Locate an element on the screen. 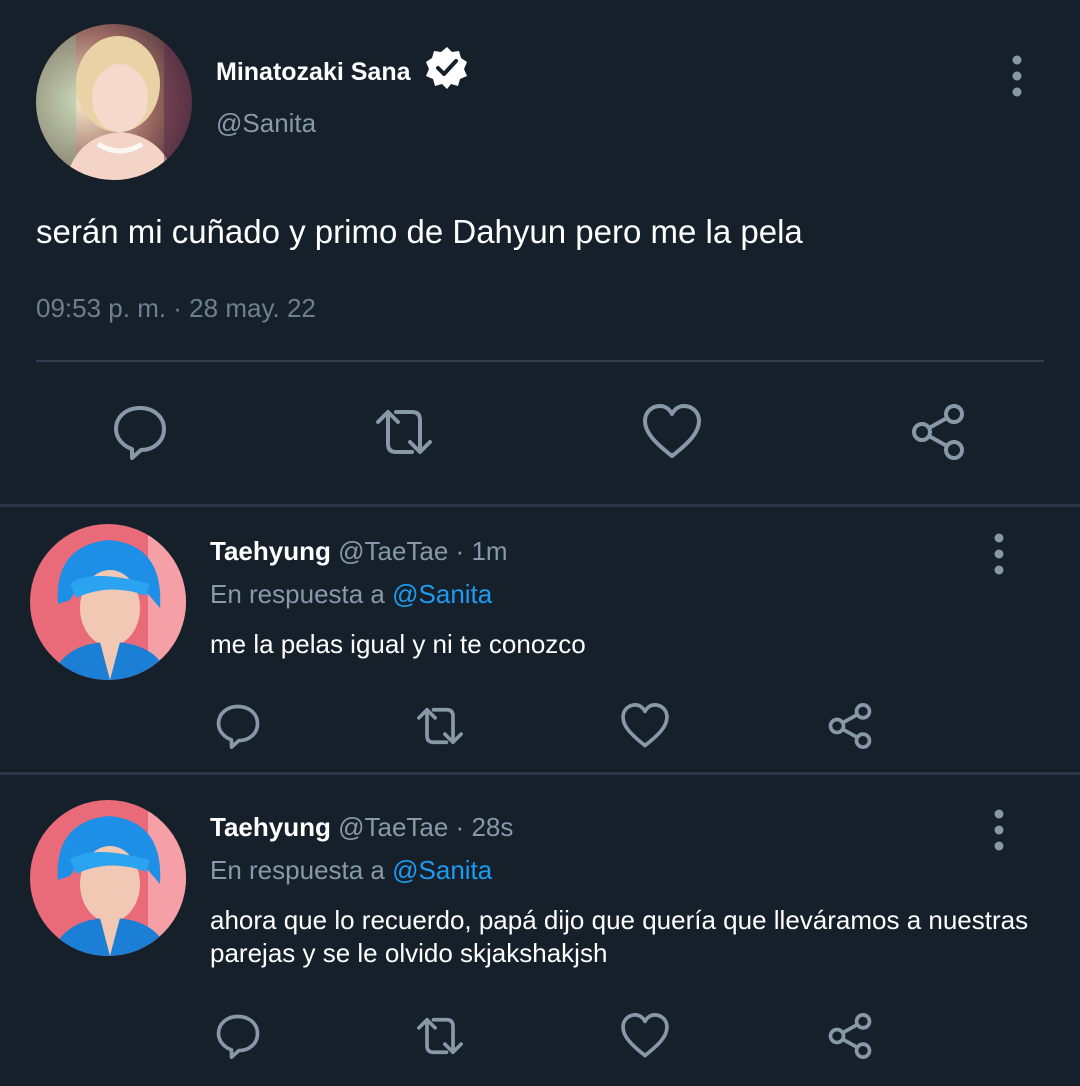 Image resolution: width=1080 pixels, height=1086 pixels. author-handle: @Sanita is located at coordinates (266, 123).